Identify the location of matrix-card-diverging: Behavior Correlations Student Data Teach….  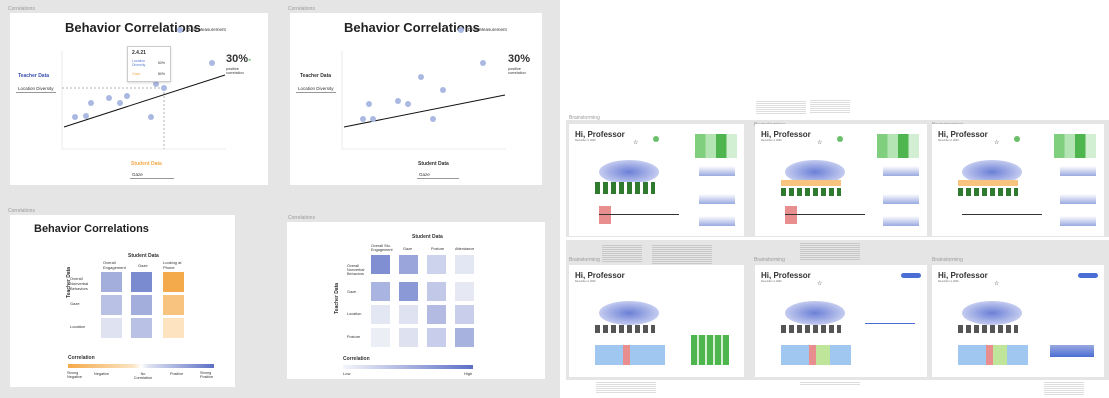
(122, 301).